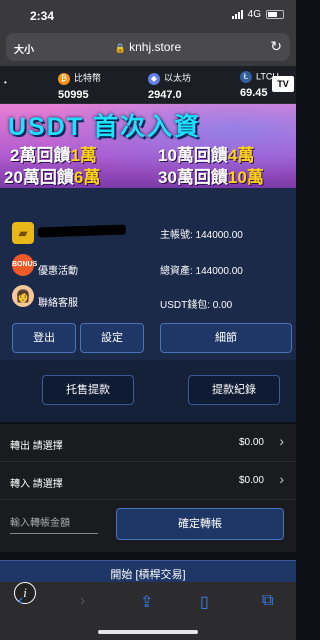 This screenshot has height=640, width=320. What do you see at coordinates (54, 524) in the screenshot?
I see `transfer-amount-input` at bounding box center [54, 524].